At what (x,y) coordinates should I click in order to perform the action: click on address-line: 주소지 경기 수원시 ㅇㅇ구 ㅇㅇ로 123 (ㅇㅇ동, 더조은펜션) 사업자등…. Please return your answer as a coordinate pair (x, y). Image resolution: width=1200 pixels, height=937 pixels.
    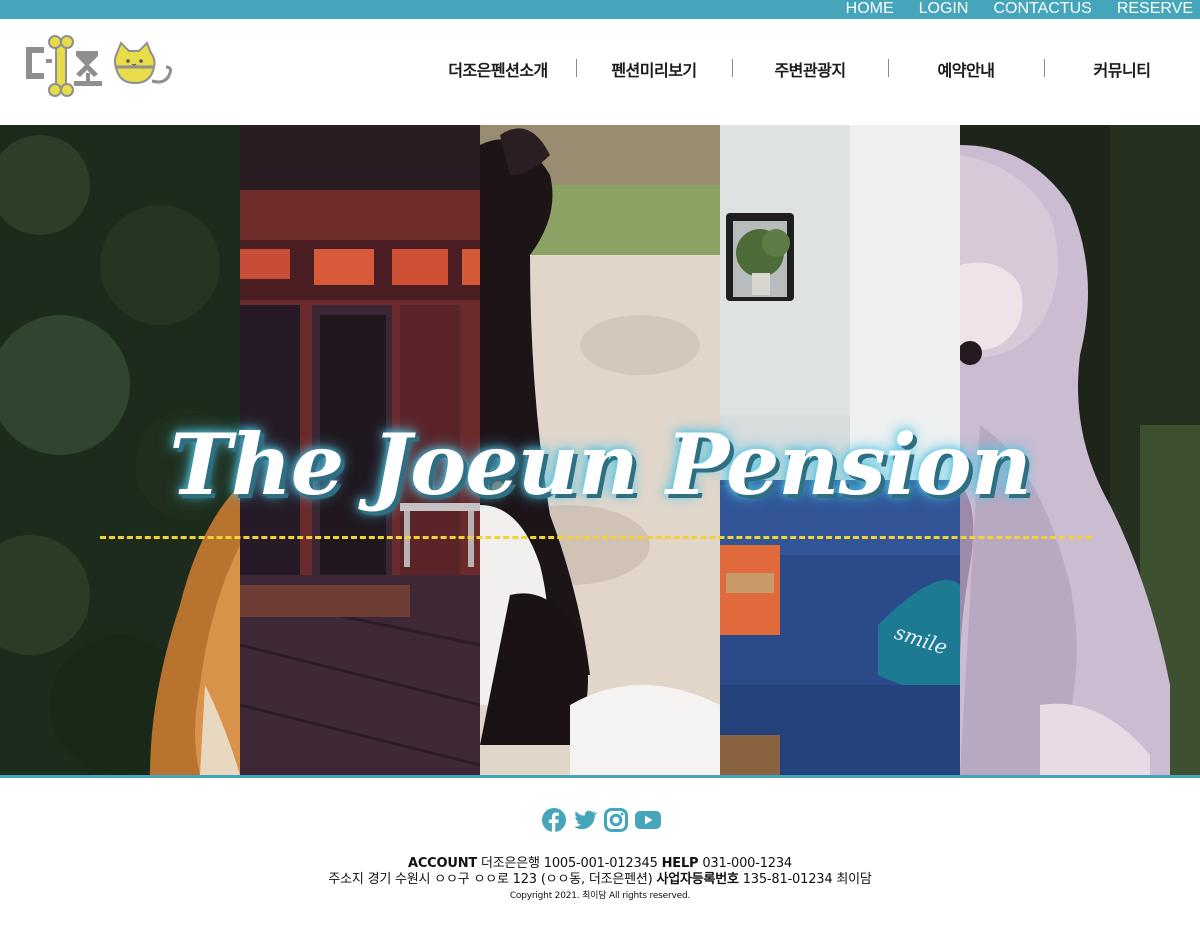
    Looking at the image, I should click on (600, 880).